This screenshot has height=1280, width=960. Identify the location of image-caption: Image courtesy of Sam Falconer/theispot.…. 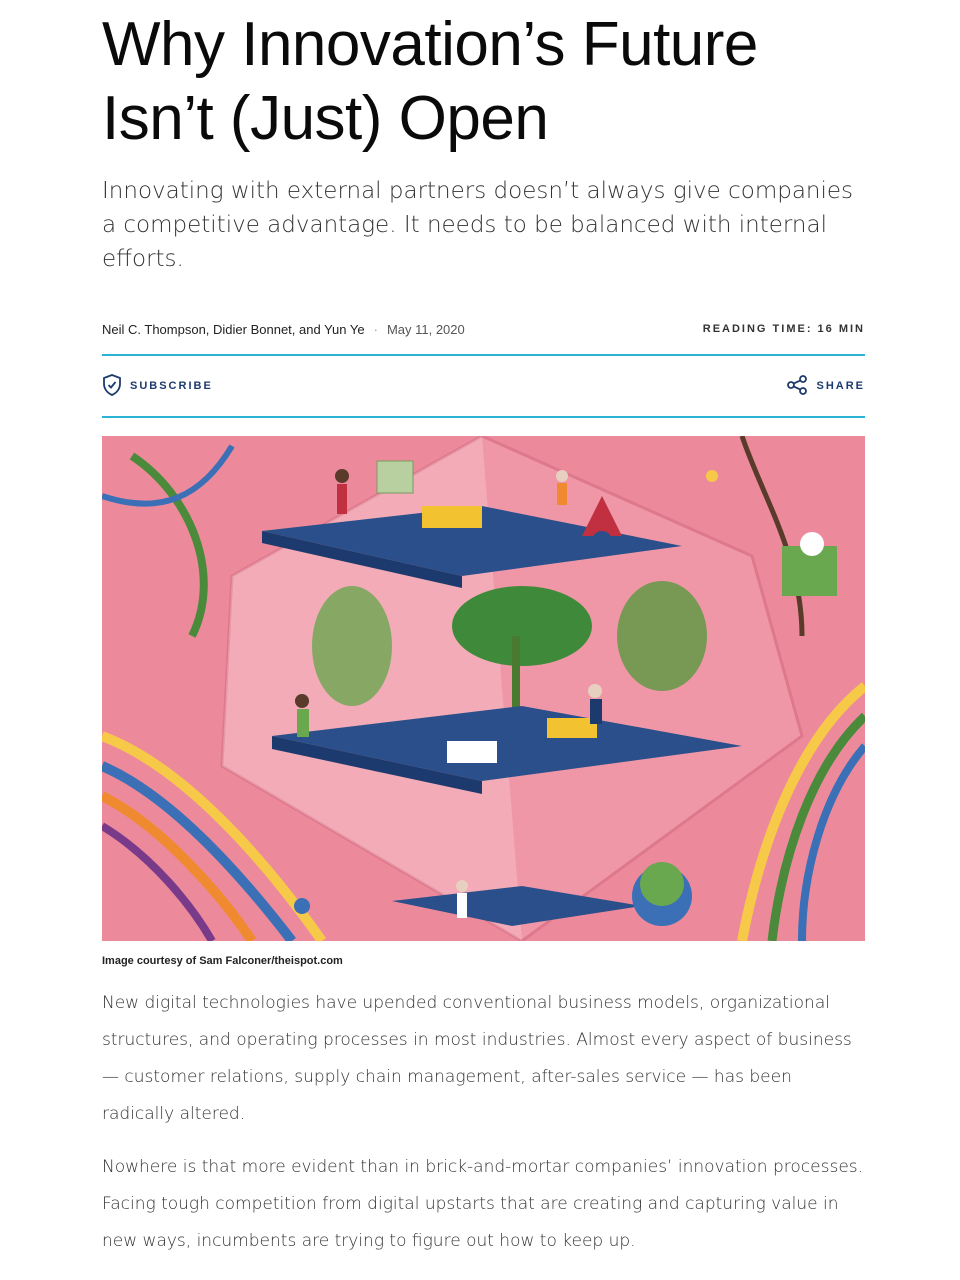
(222, 961).